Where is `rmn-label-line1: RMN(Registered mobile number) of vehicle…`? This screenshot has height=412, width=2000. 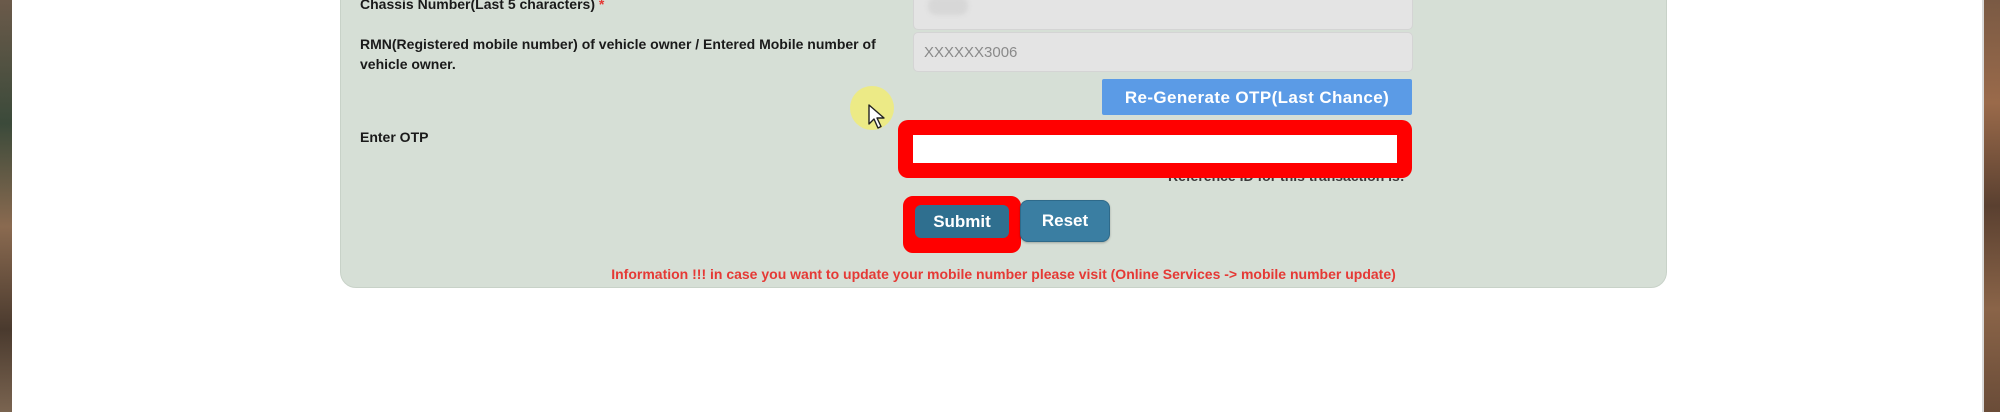
rmn-label-line1: RMN(Registered mobile number) of vehicle… is located at coordinates (618, 44).